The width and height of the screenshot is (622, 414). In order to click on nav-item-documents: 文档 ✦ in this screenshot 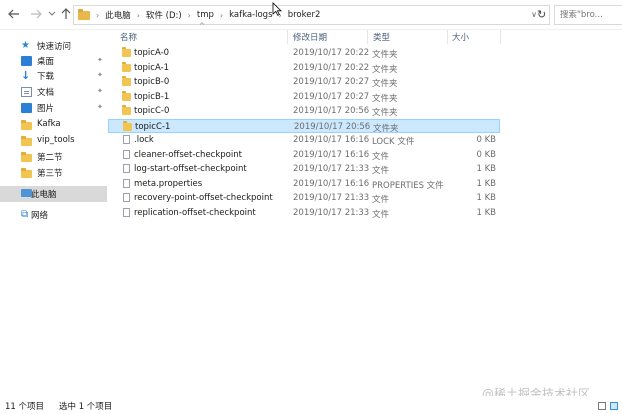, I will do `click(53, 92)`.